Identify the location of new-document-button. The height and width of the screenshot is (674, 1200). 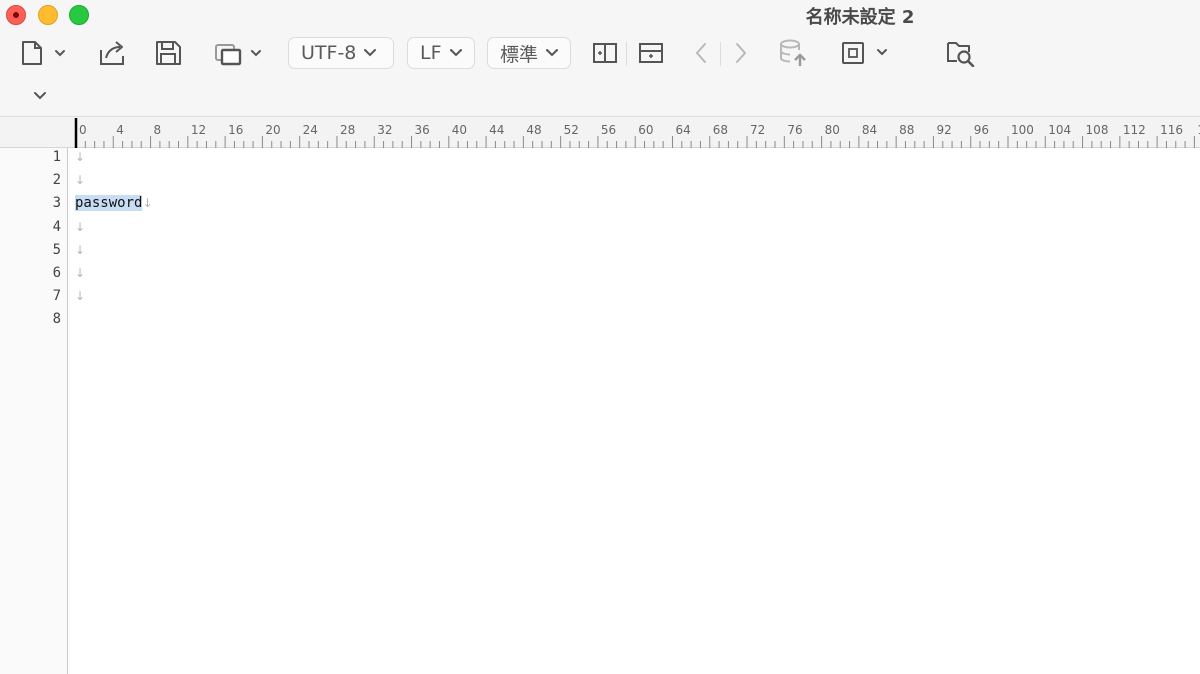
(45, 53).